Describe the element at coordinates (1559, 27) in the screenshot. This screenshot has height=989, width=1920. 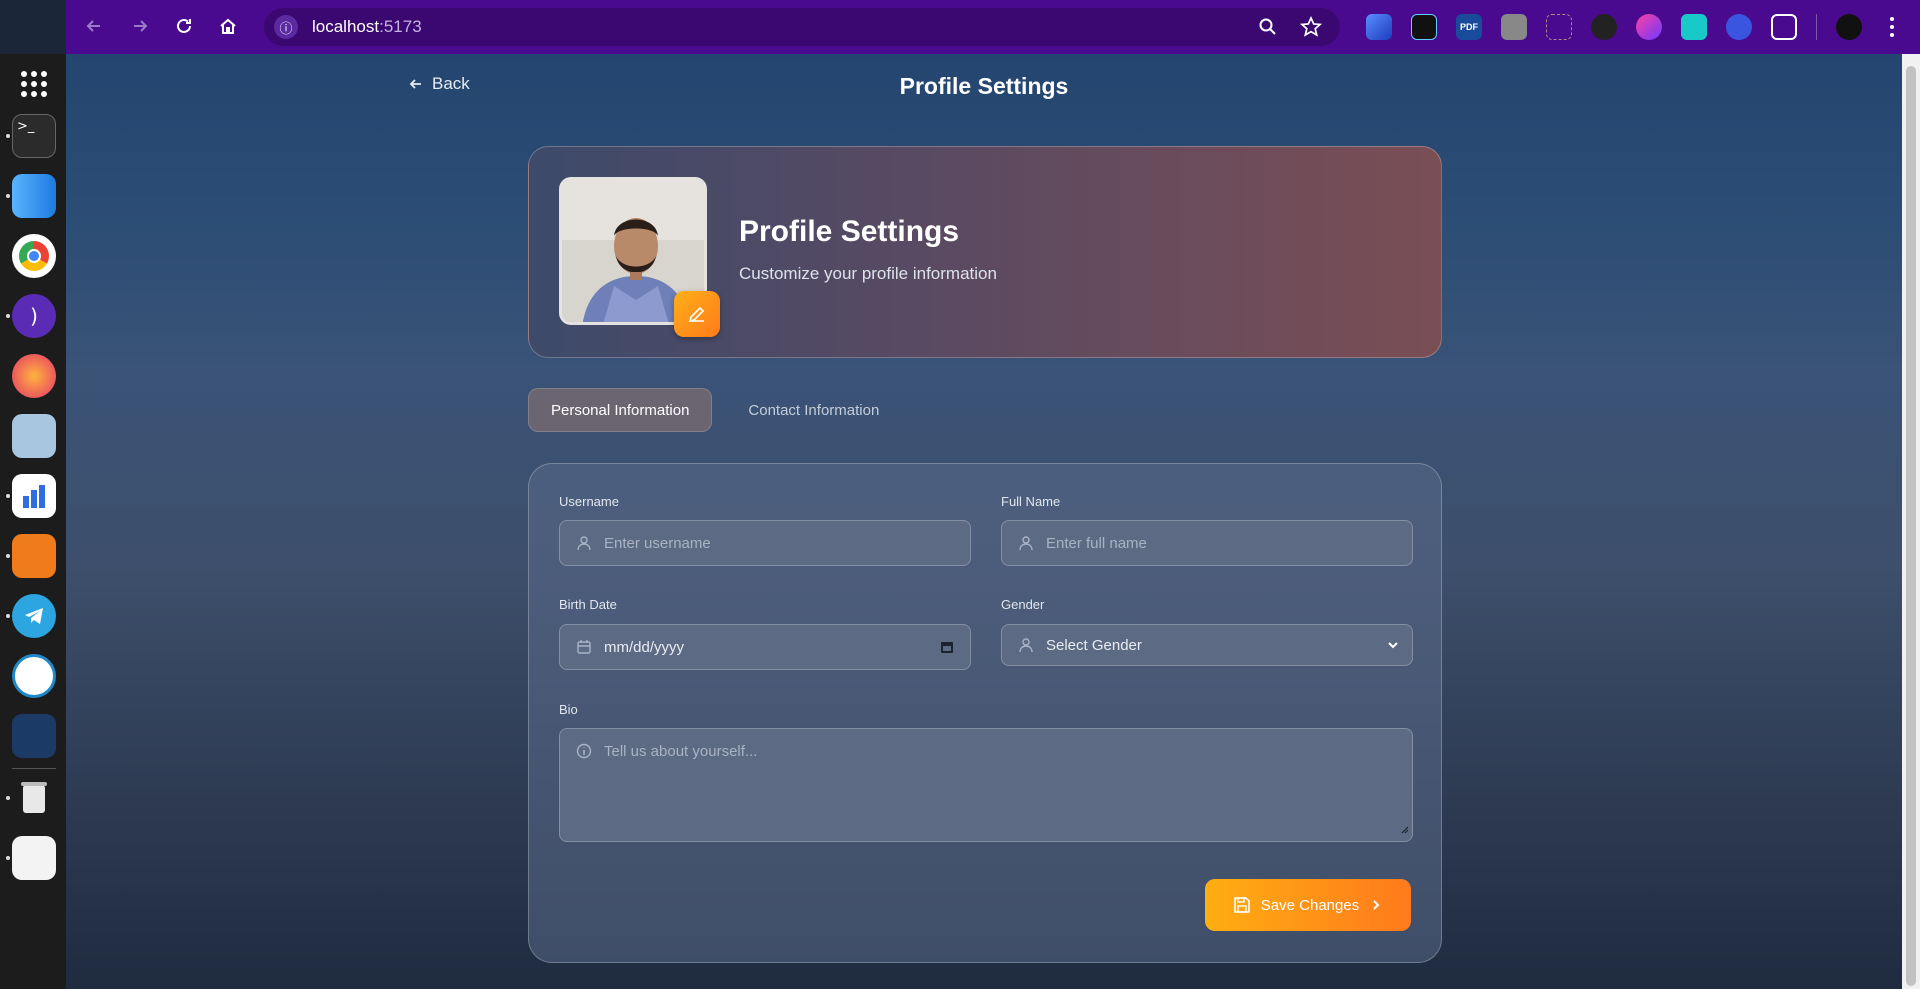
I see `capture-ext-icon` at that location.